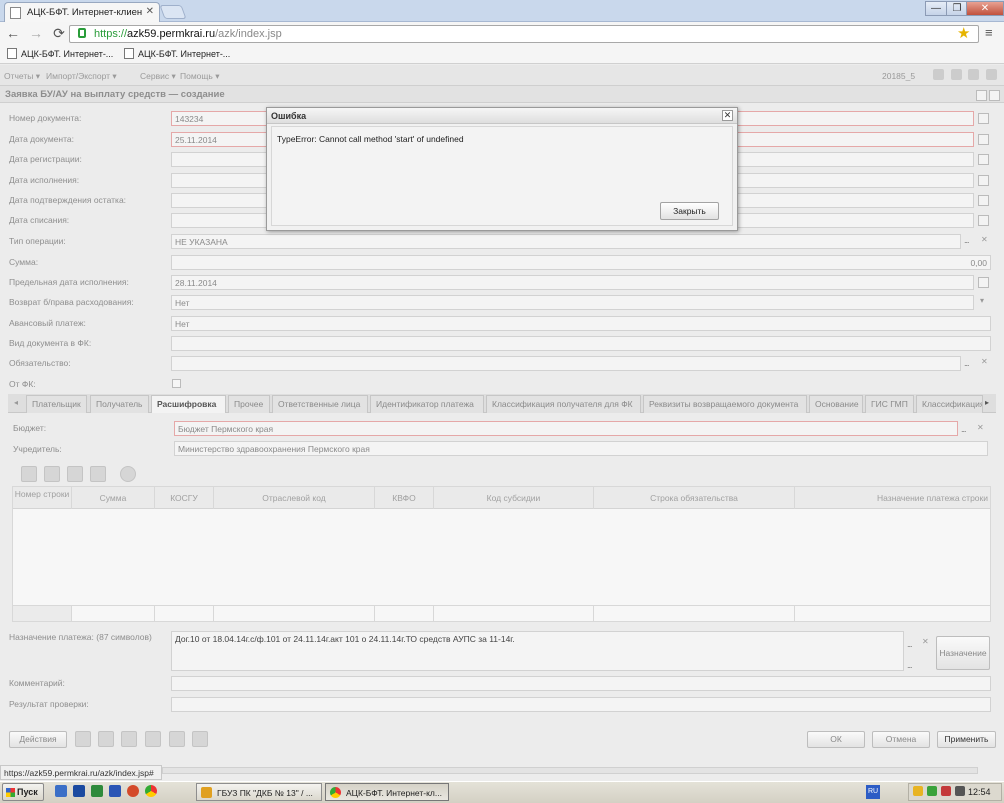 This screenshot has width=1004, height=803. I want to click on tab-returned-doc: Реквизиты возвращаемого документа, so click(725, 404).